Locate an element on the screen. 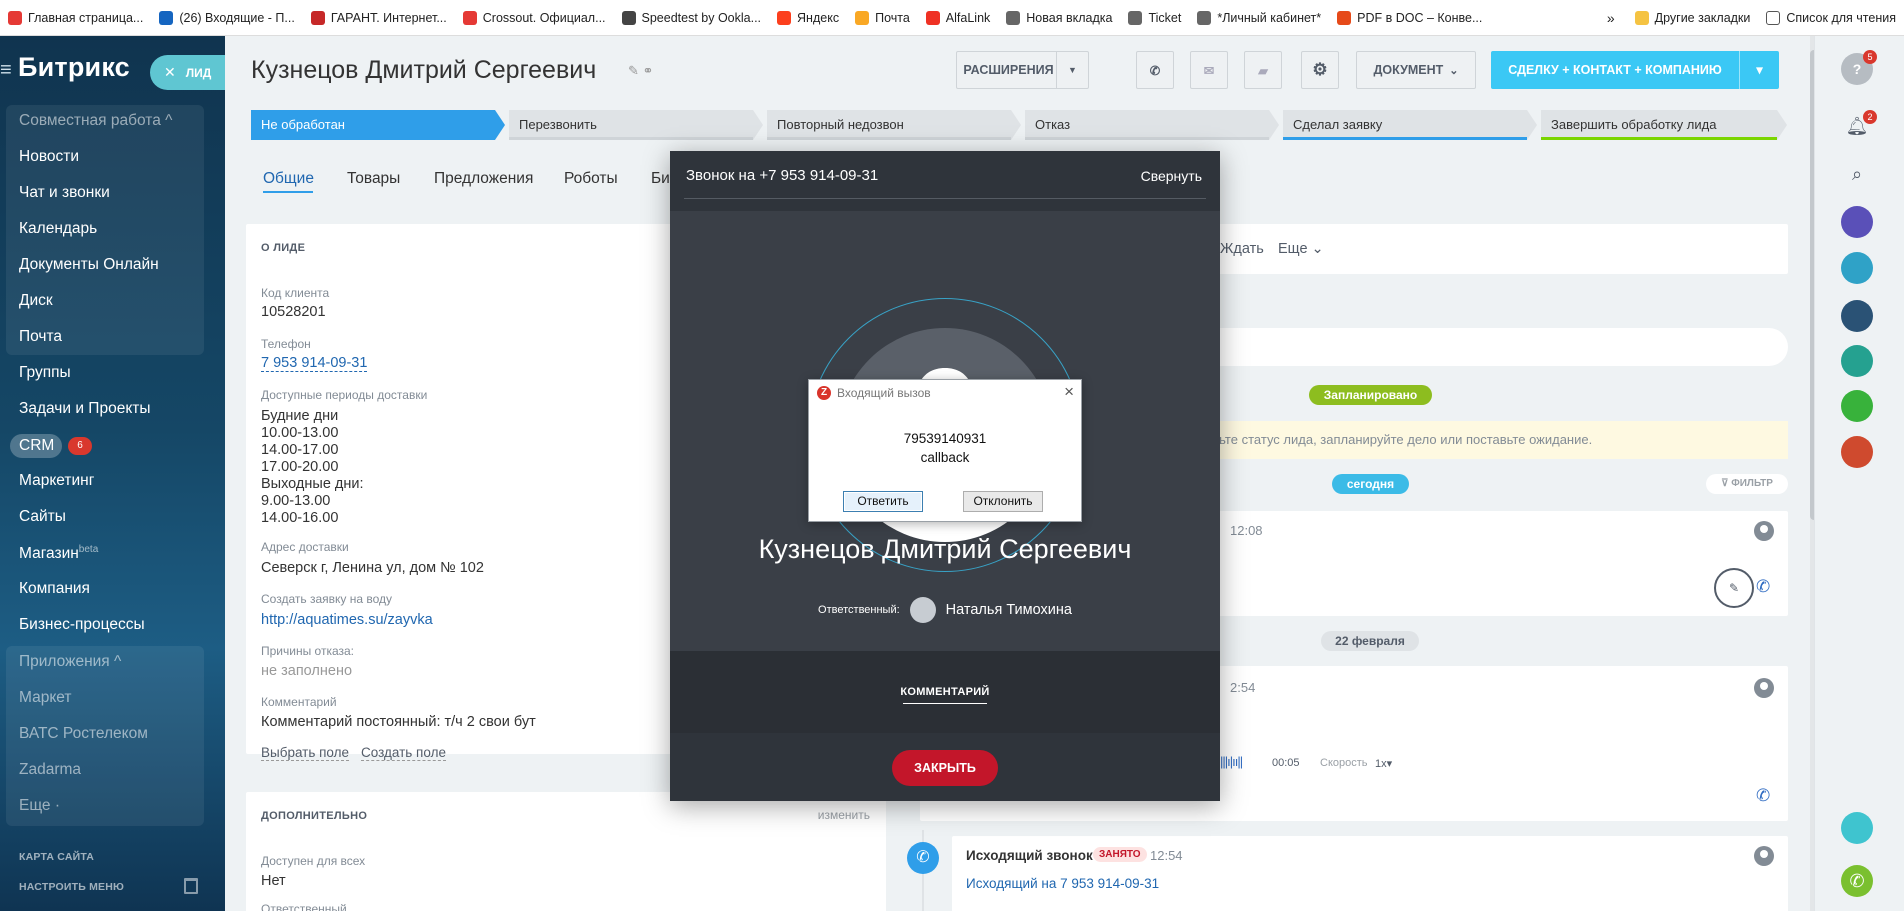  stage-item: Отказ is located at coordinates (1152, 125).